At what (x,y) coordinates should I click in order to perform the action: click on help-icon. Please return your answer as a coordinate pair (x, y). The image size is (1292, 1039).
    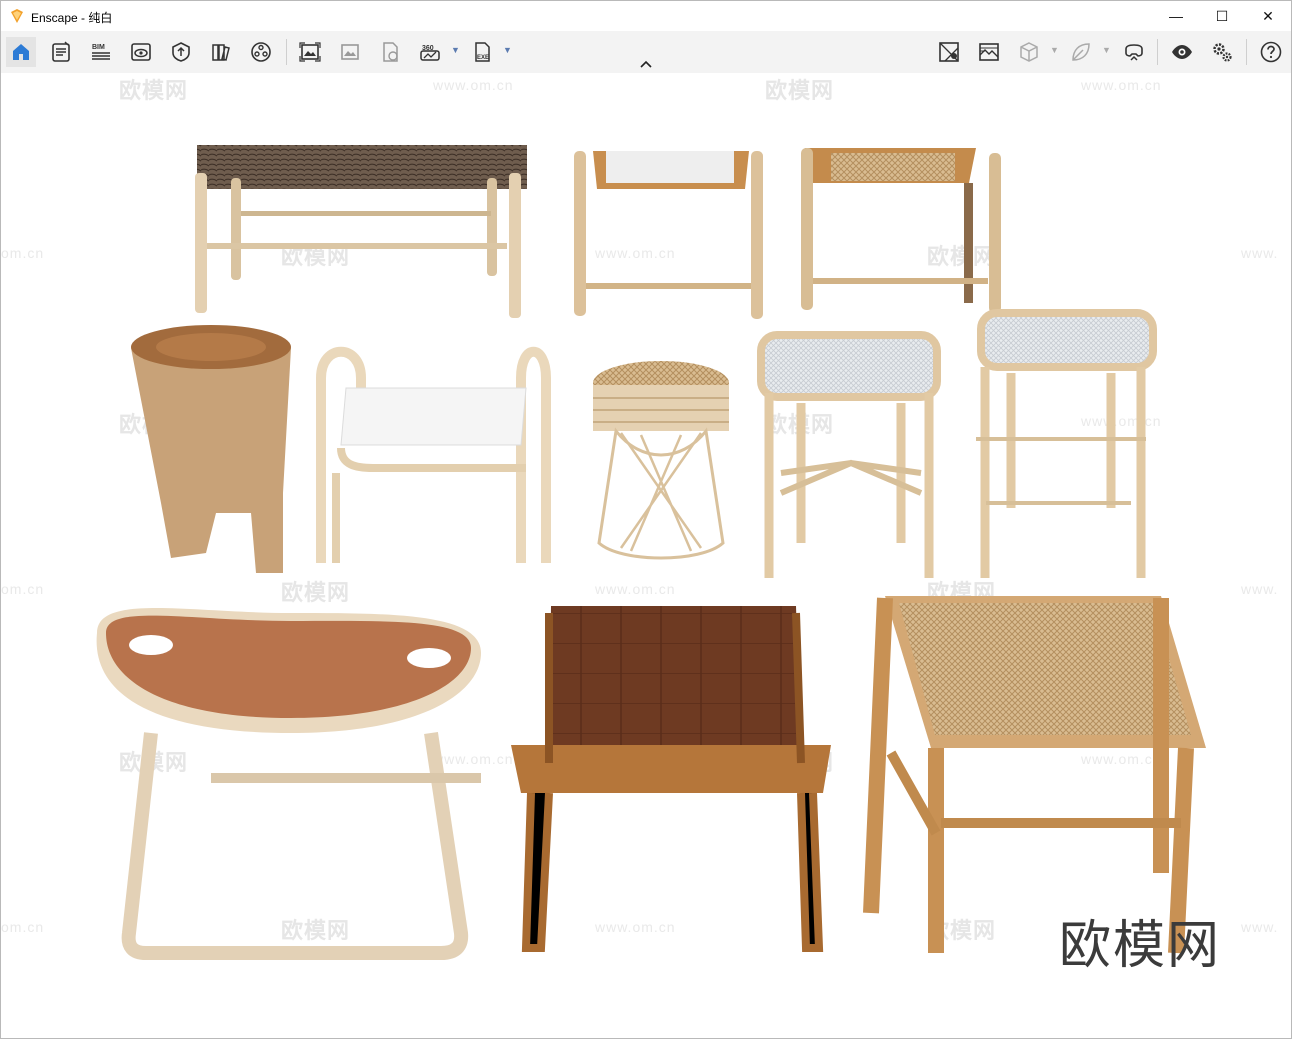
    Looking at the image, I should click on (1271, 52).